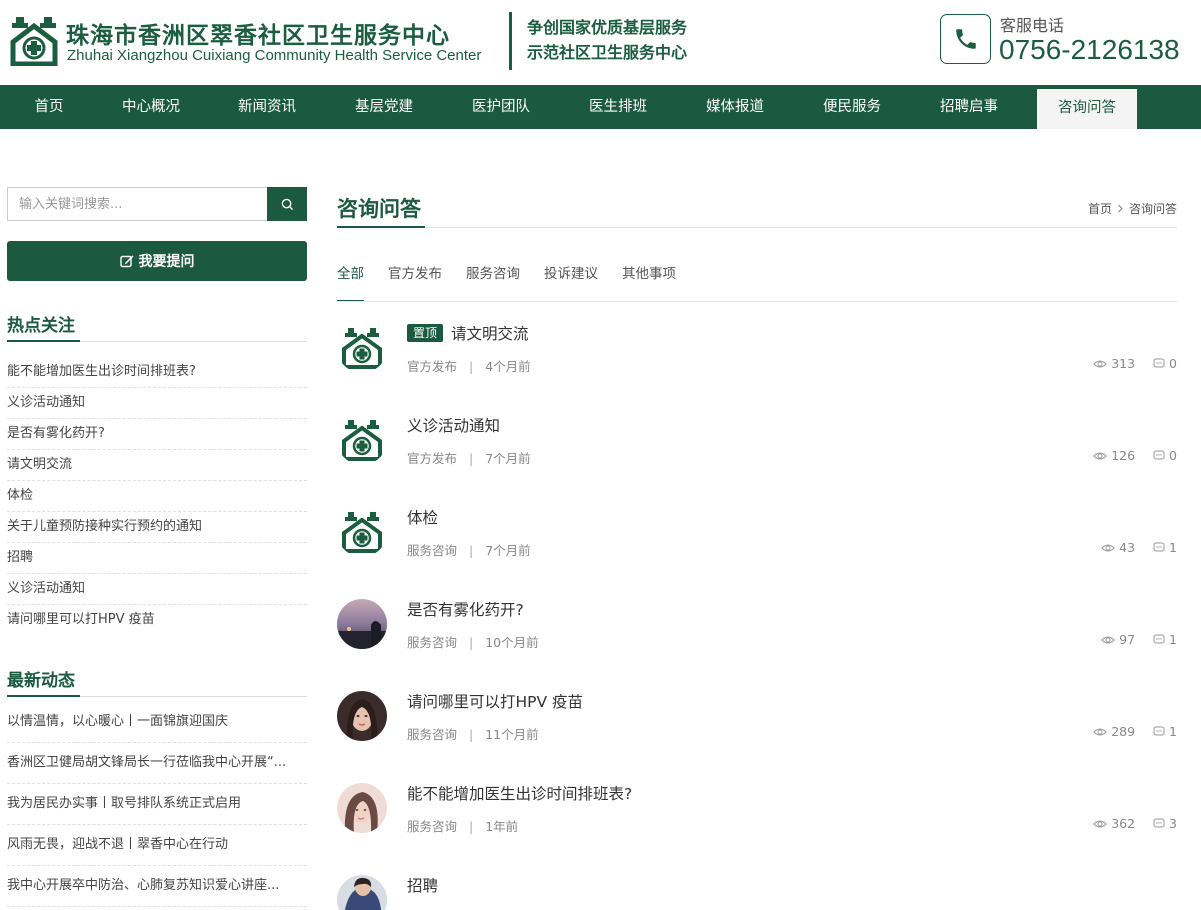  What do you see at coordinates (469, 457) in the screenshot?
I see `question-meta: 官方发布 | 7个月前` at bounding box center [469, 457].